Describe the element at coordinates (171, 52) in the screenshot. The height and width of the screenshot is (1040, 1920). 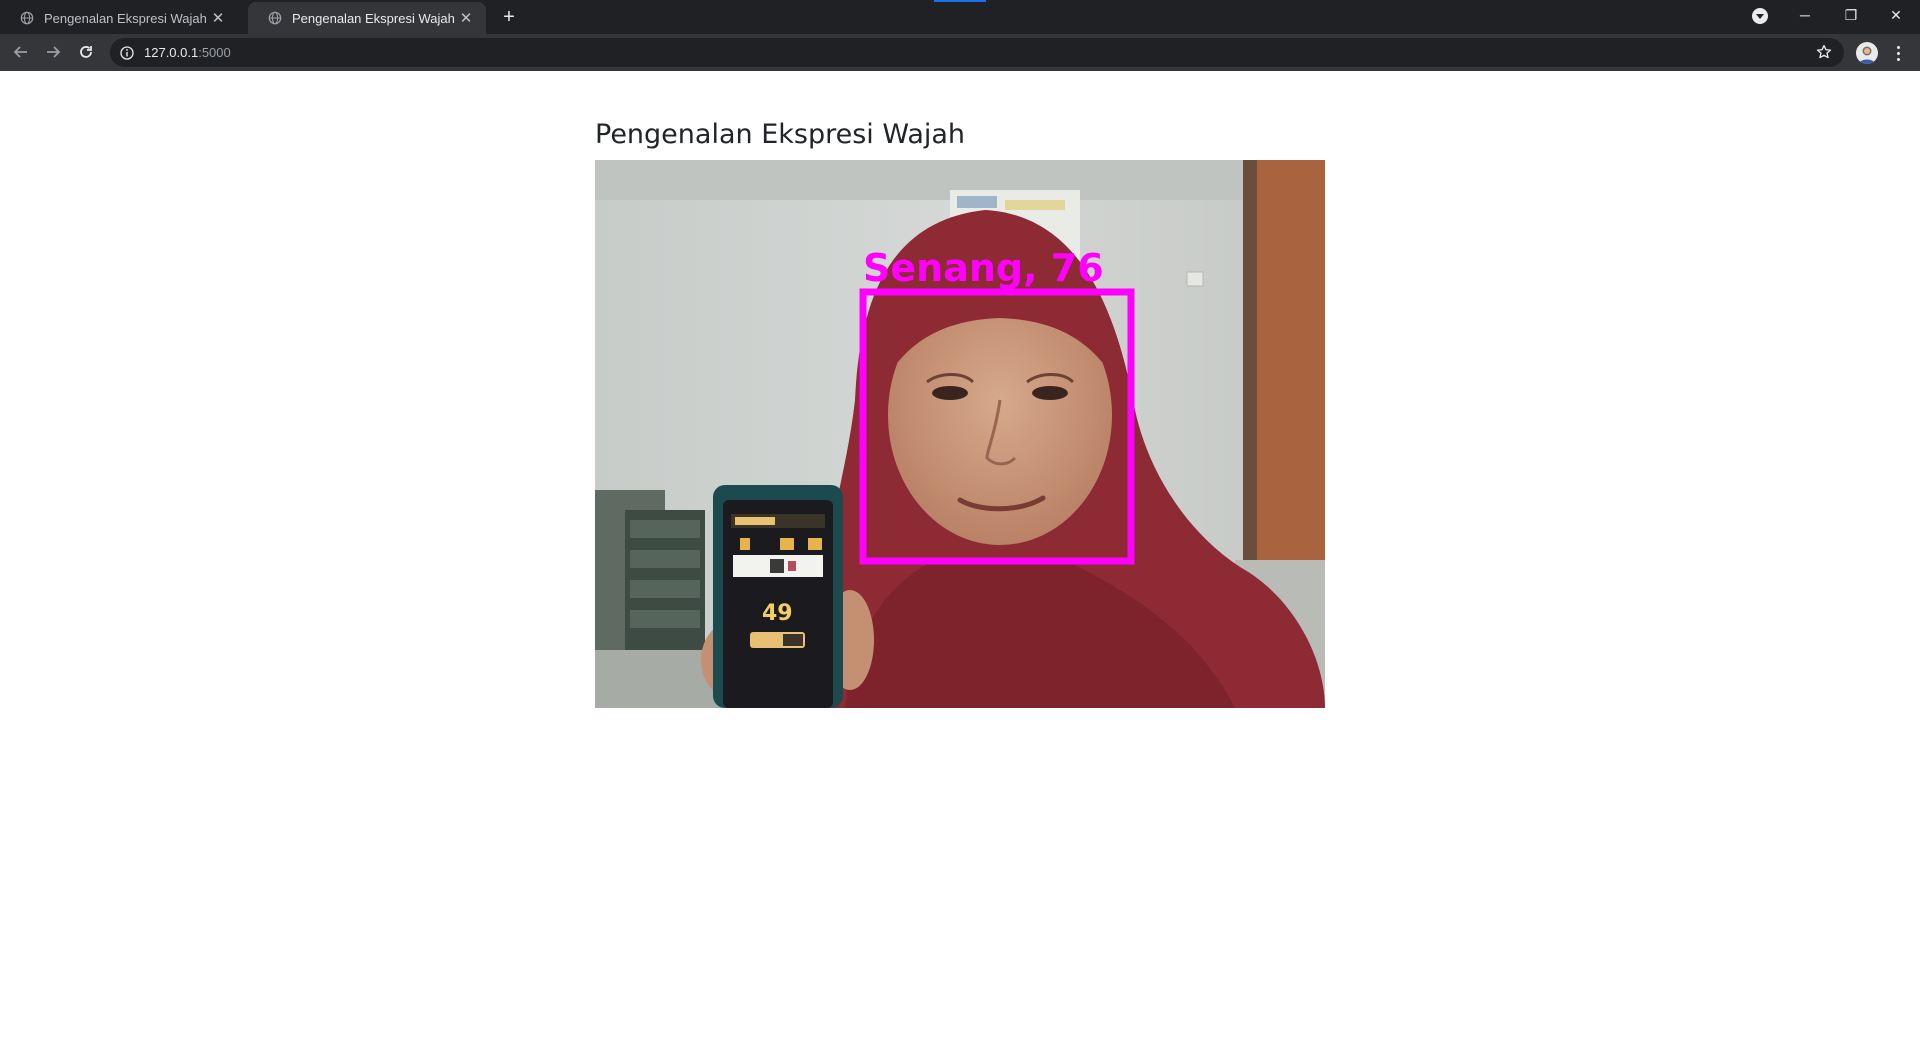
I see `url-host: 127.0.0.1` at that location.